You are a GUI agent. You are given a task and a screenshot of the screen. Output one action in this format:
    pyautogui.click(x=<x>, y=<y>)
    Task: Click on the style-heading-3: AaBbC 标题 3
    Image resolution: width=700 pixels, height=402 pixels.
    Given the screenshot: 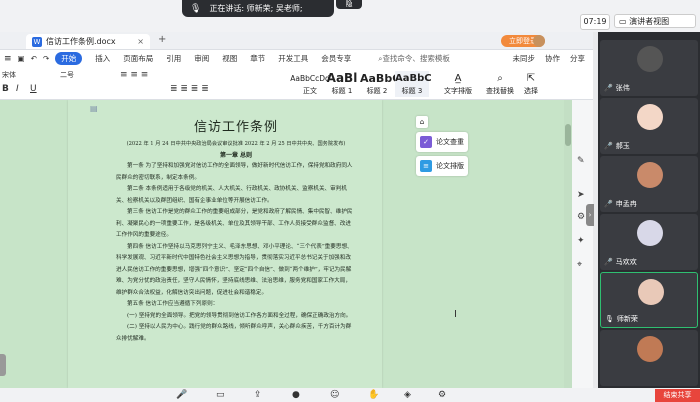 What is the action you would take?
    pyautogui.click(x=413, y=84)
    